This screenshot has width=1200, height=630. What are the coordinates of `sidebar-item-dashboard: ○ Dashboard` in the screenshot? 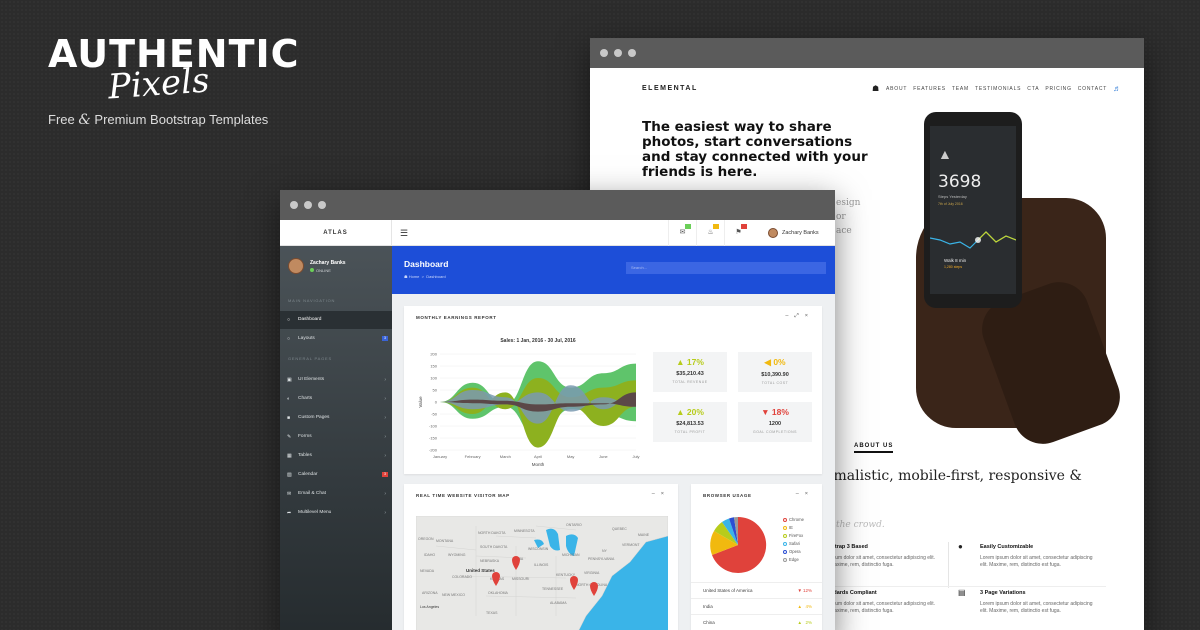 It's located at (336, 320).